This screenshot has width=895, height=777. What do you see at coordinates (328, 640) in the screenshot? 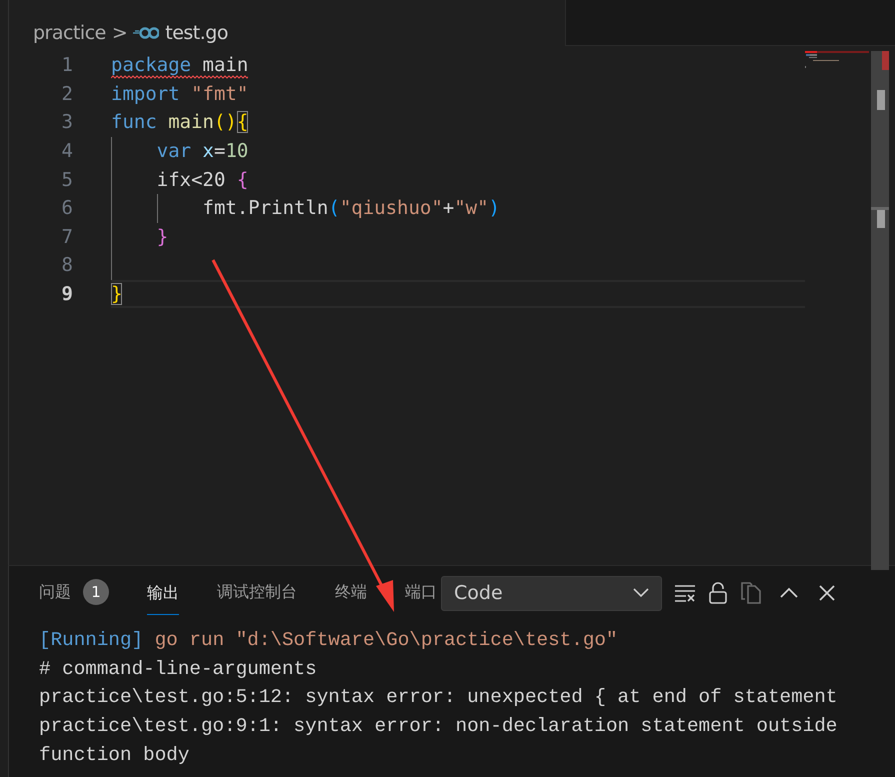
I see `output-line: [Running] go run "d:\Software\Go\practice\test.go"` at bounding box center [328, 640].